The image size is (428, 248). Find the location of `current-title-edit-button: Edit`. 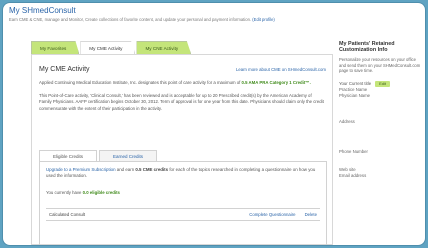

current-title-edit-button: Edit is located at coordinates (382, 83).